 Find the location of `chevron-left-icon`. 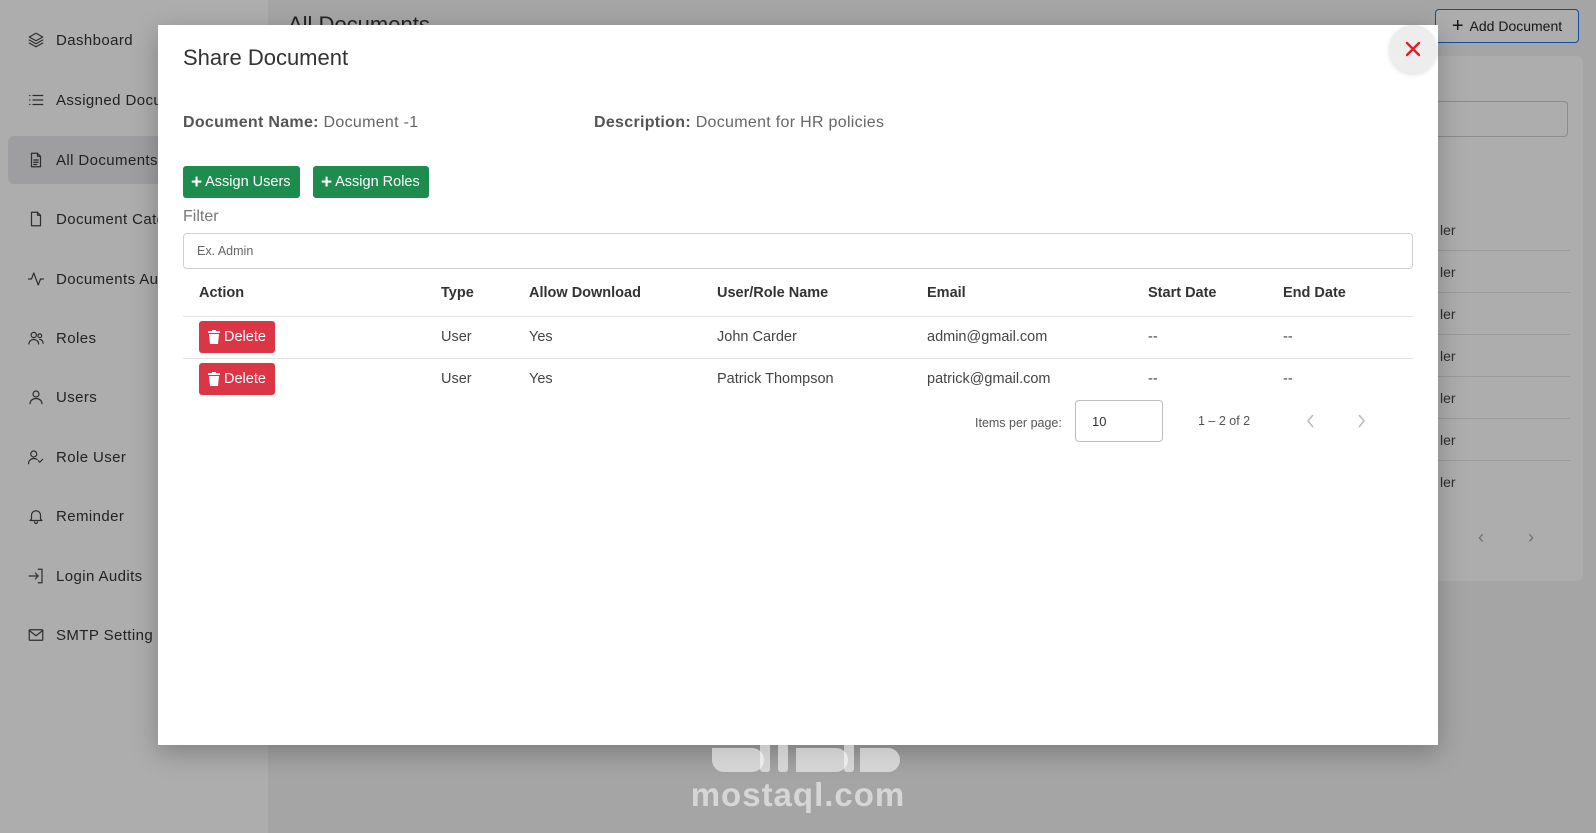

chevron-left-icon is located at coordinates (1310, 421).